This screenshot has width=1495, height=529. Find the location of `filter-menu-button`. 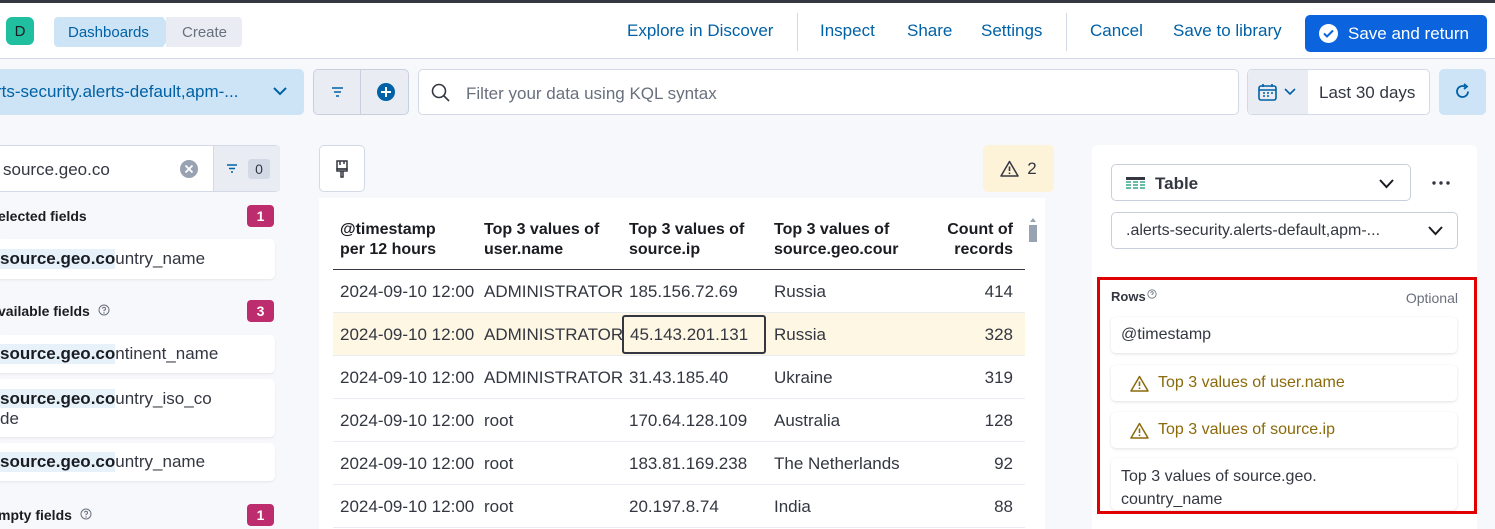

filter-menu-button is located at coordinates (337, 92).